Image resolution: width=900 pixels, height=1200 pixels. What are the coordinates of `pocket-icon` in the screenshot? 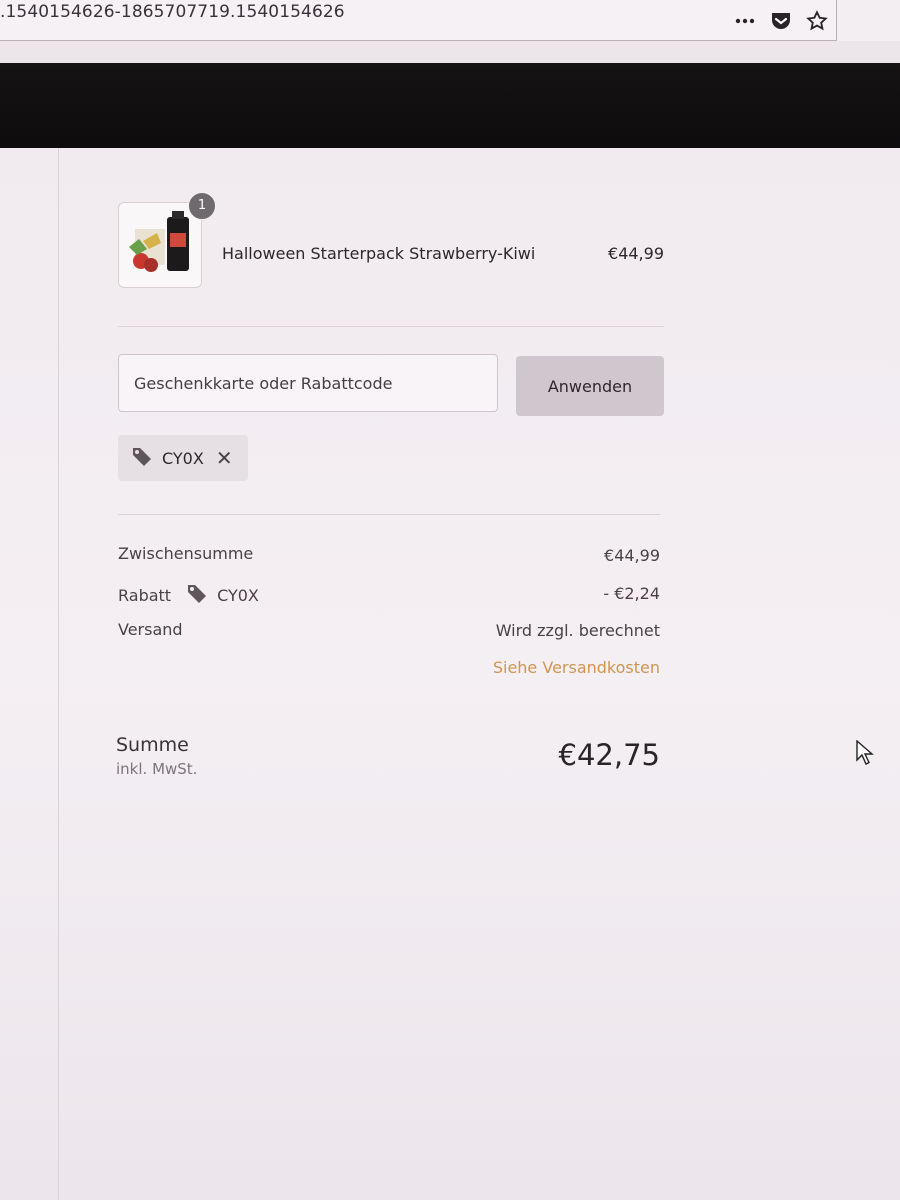 It's located at (781, 21).